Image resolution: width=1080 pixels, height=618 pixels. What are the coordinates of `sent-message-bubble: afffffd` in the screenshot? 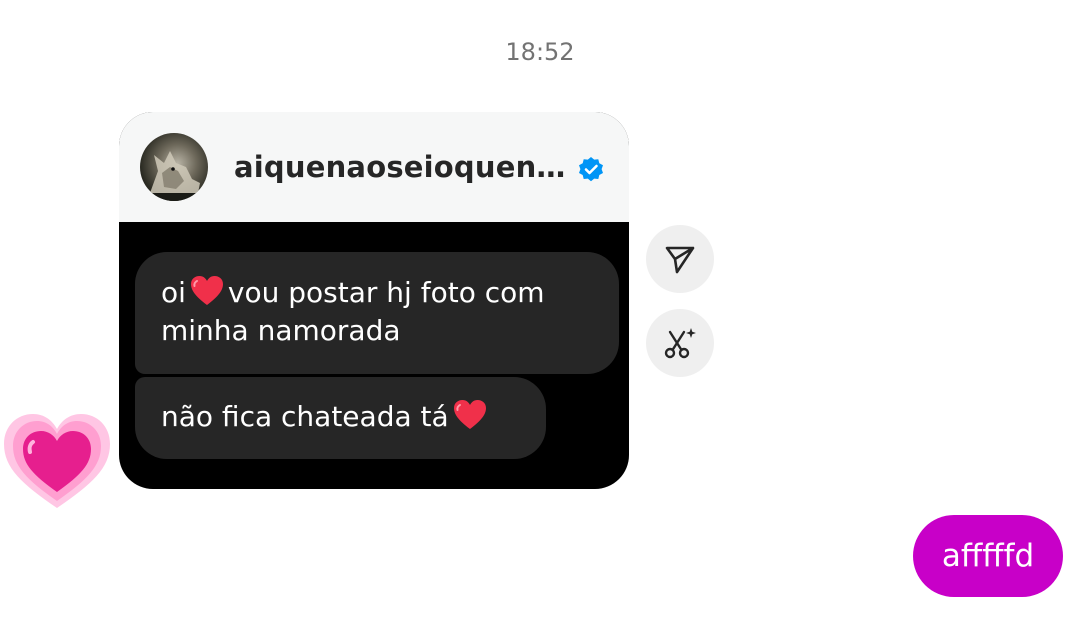 It's located at (988, 556).